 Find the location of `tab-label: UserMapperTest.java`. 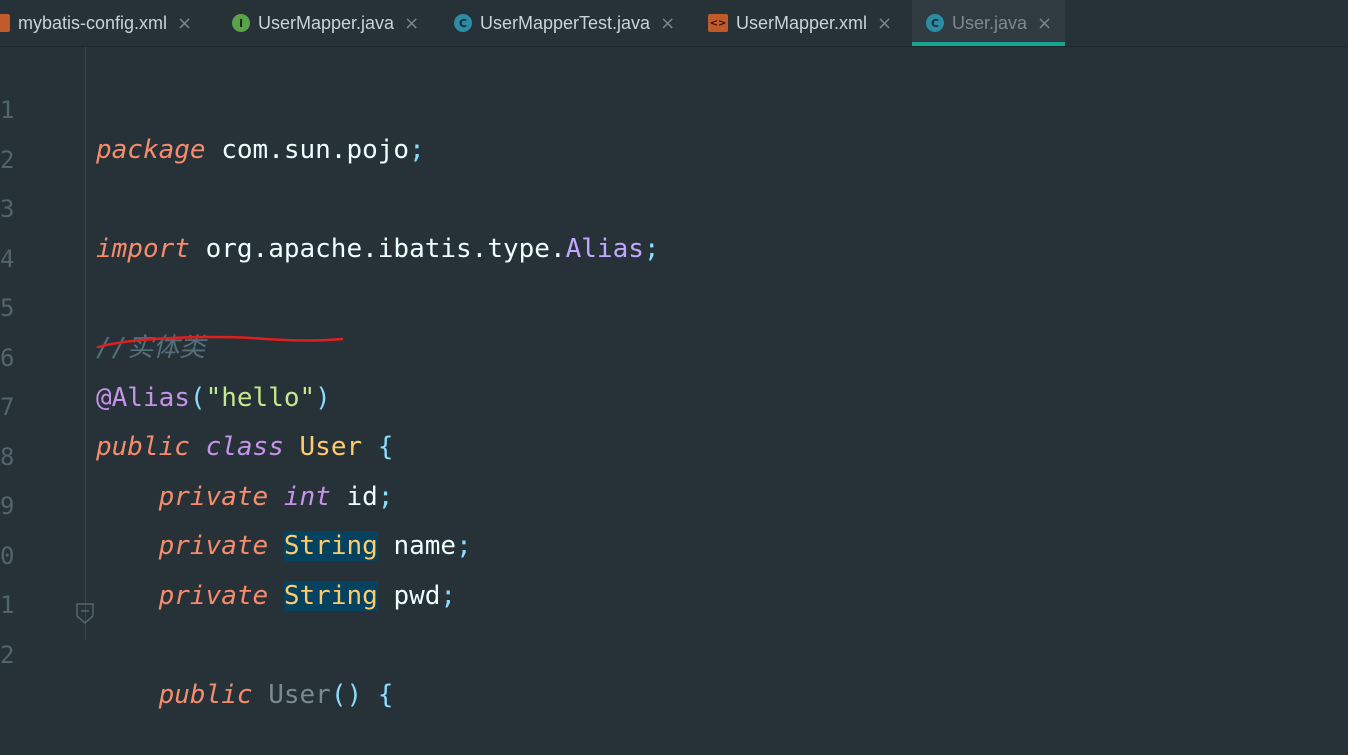

tab-label: UserMapperTest.java is located at coordinates (565, 22).